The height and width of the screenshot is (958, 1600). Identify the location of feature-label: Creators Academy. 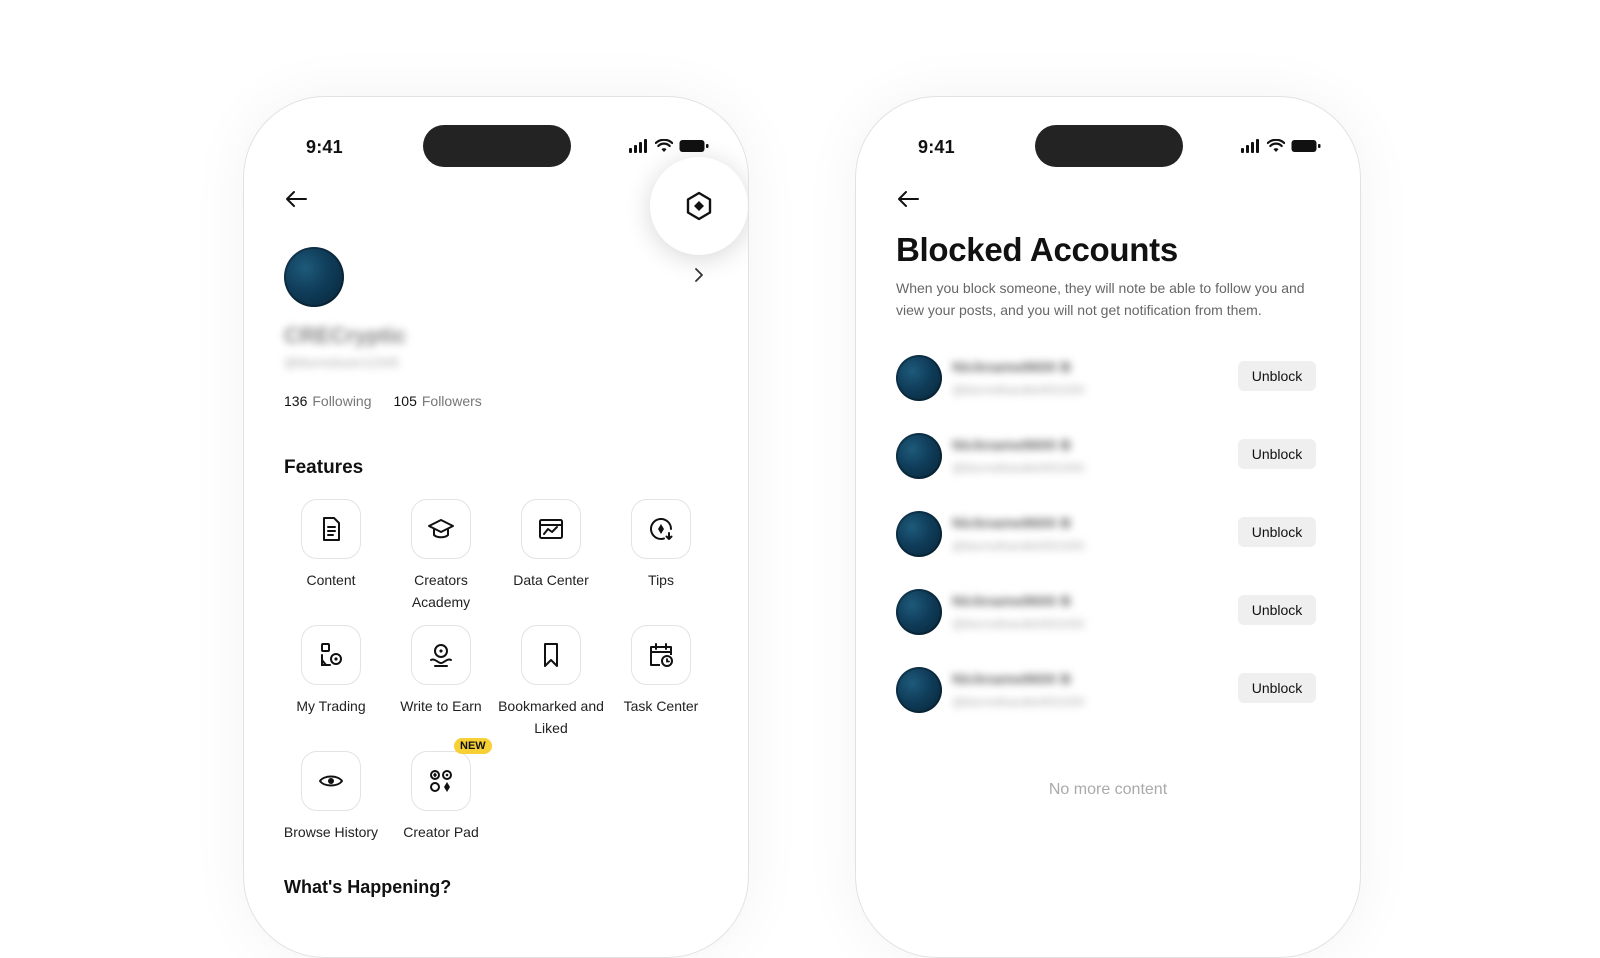
(441, 591).